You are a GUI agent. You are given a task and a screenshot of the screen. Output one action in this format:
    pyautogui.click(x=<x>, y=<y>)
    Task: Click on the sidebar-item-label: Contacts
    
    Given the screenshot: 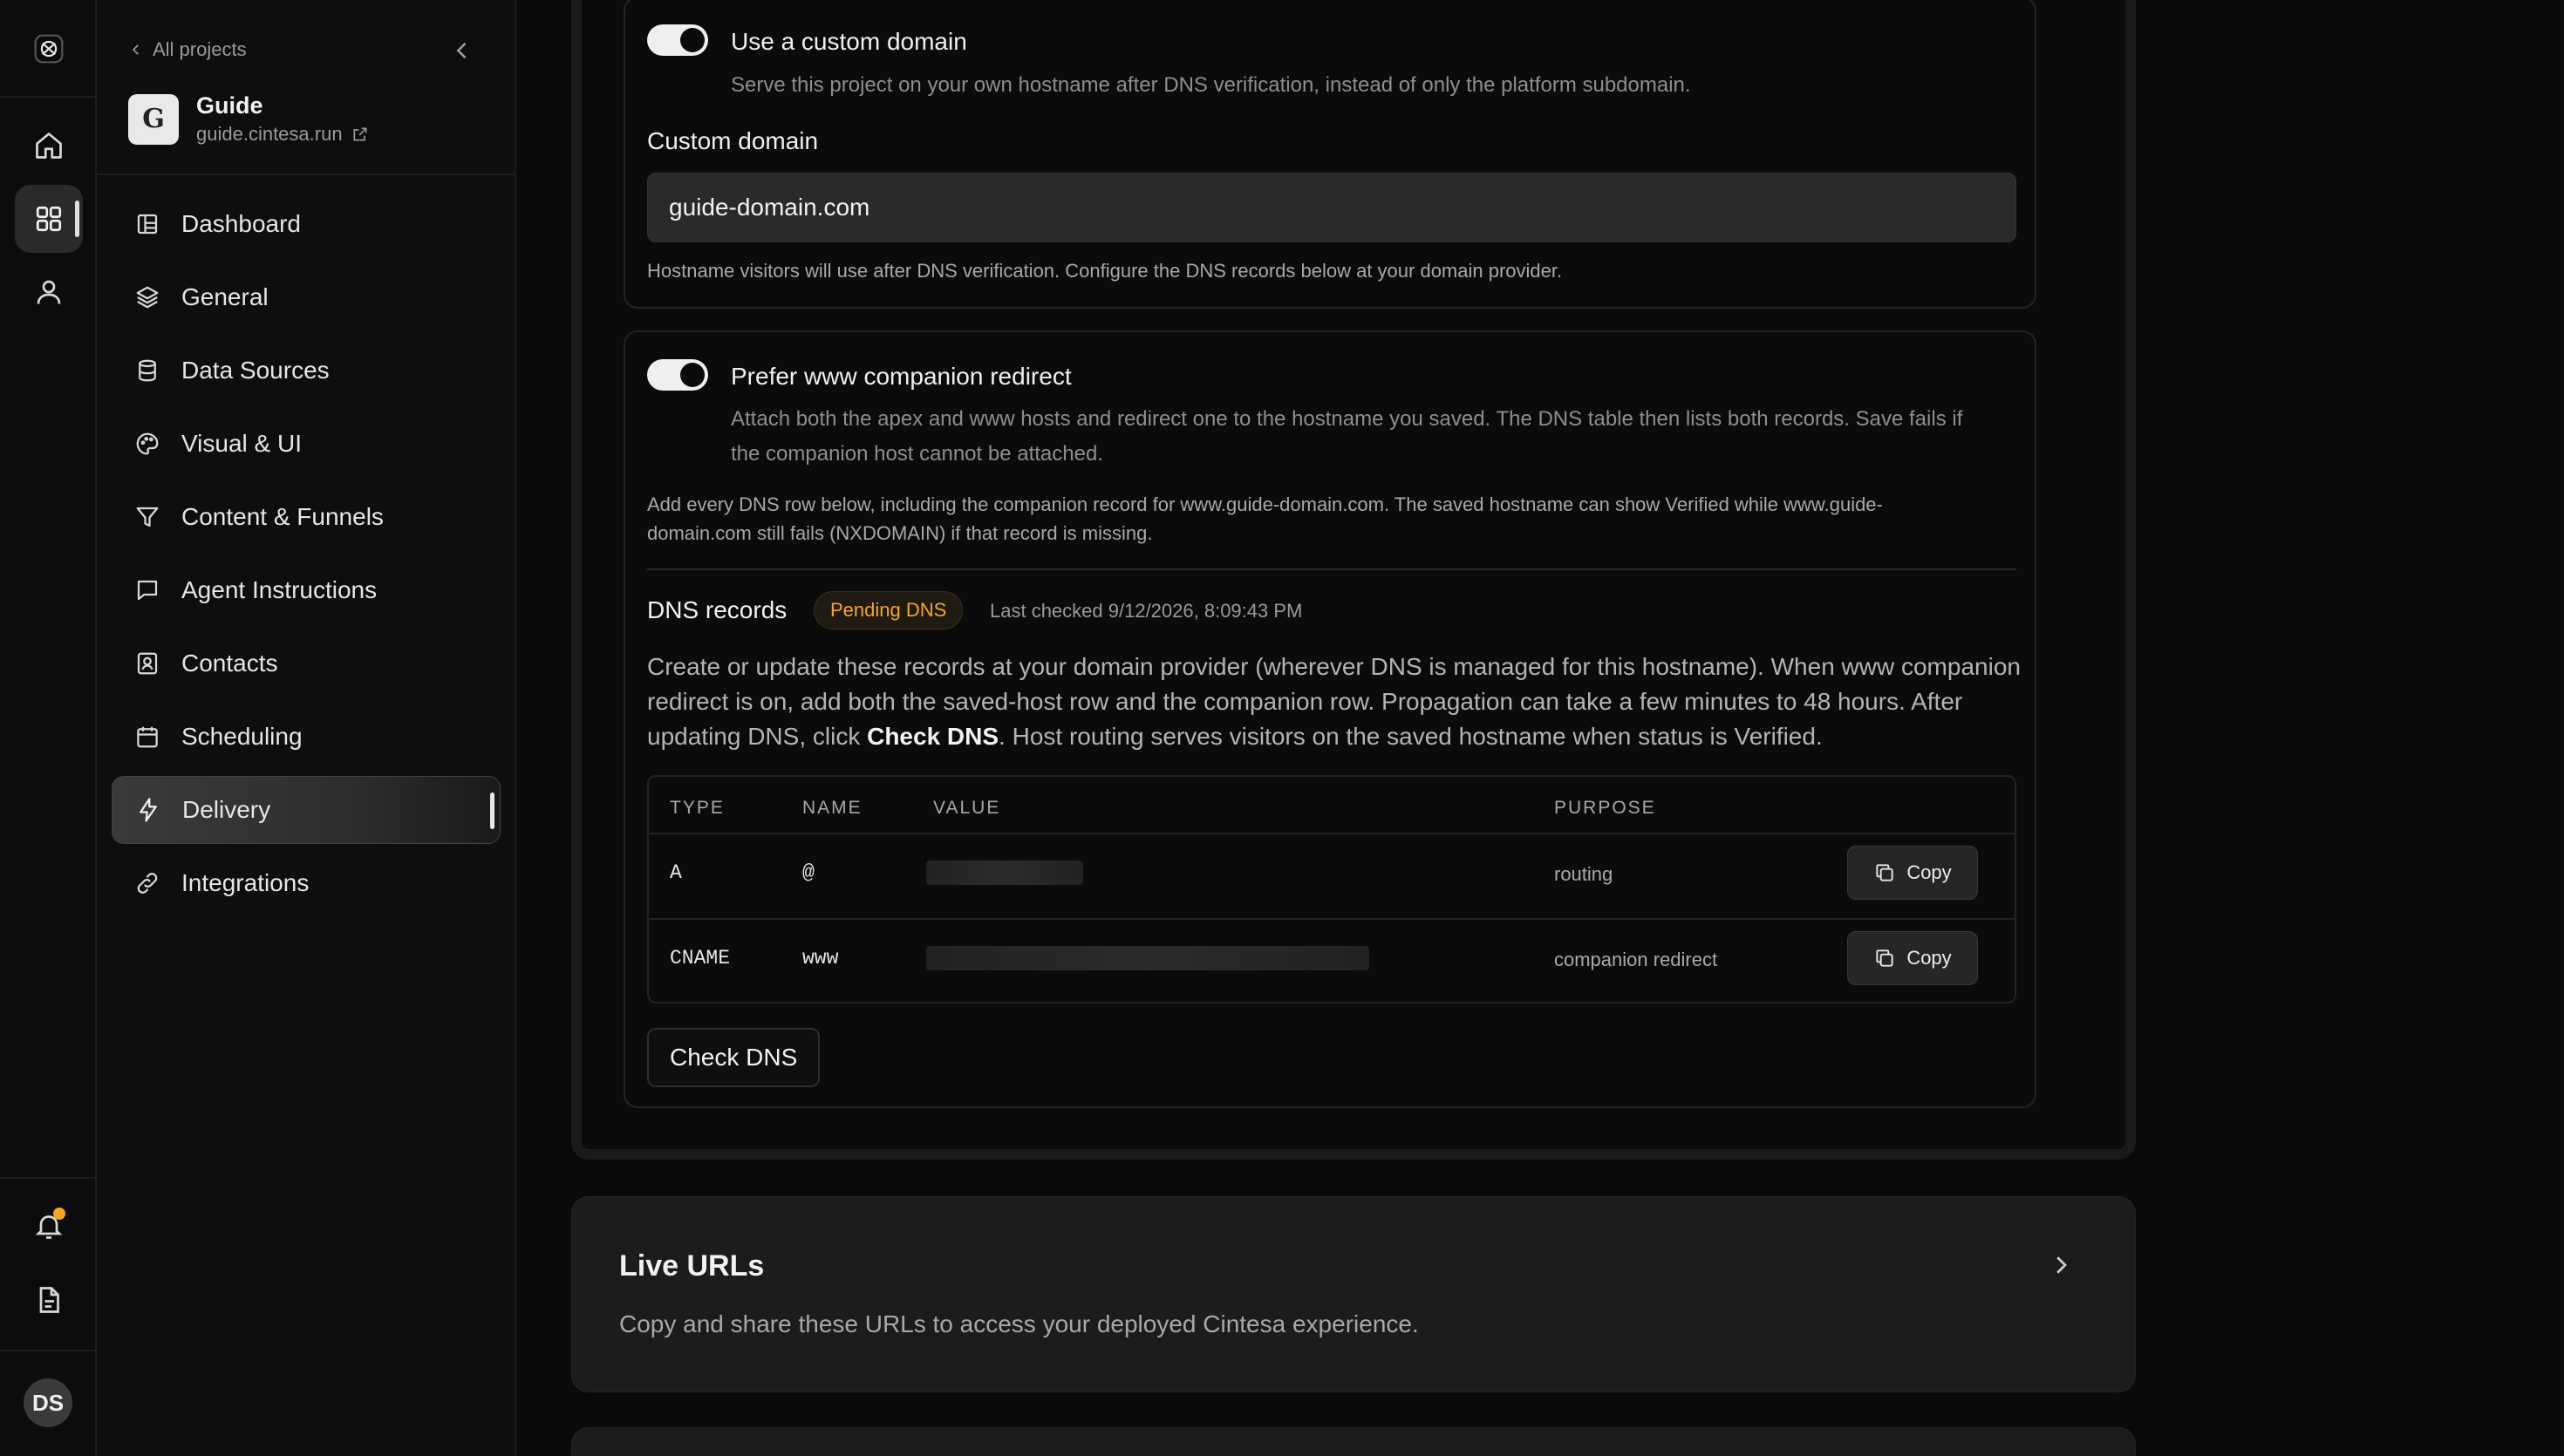 What is the action you would take?
    pyautogui.click(x=229, y=663)
    